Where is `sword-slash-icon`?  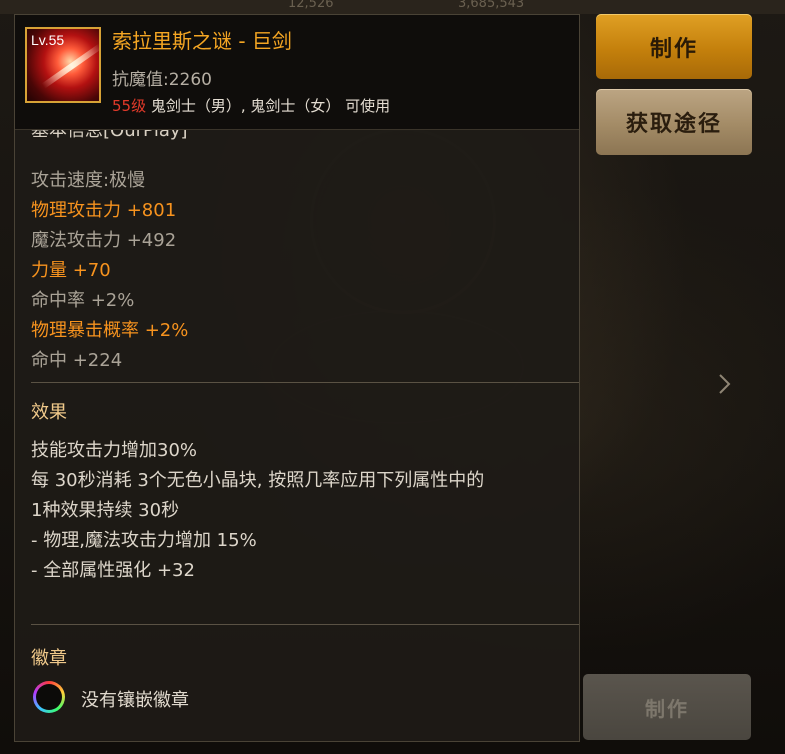
sword-slash-icon is located at coordinates (70, 66).